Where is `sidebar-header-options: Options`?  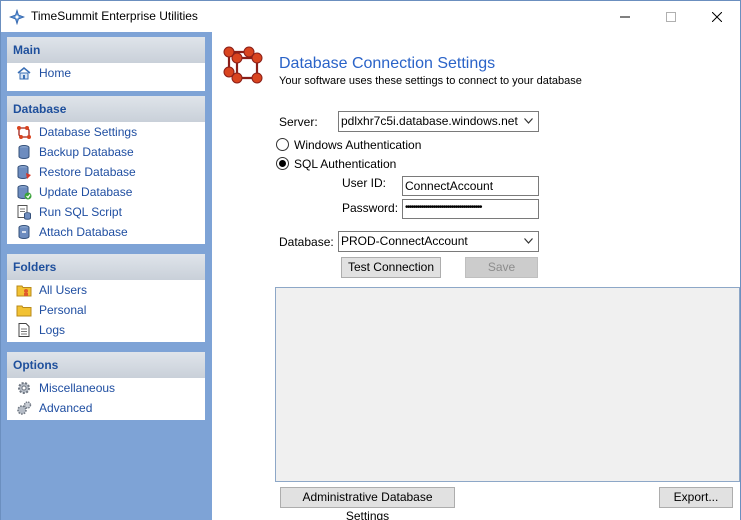 sidebar-header-options: Options is located at coordinates (106, 365).